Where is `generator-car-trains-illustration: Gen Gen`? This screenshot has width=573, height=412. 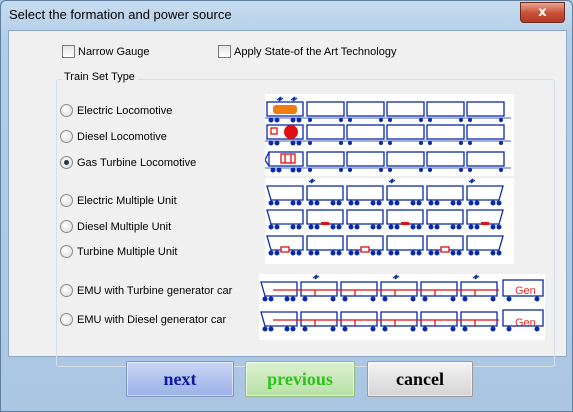
generator-car-trains-illustration: Gen Gen is located at coordinates (402, 307).